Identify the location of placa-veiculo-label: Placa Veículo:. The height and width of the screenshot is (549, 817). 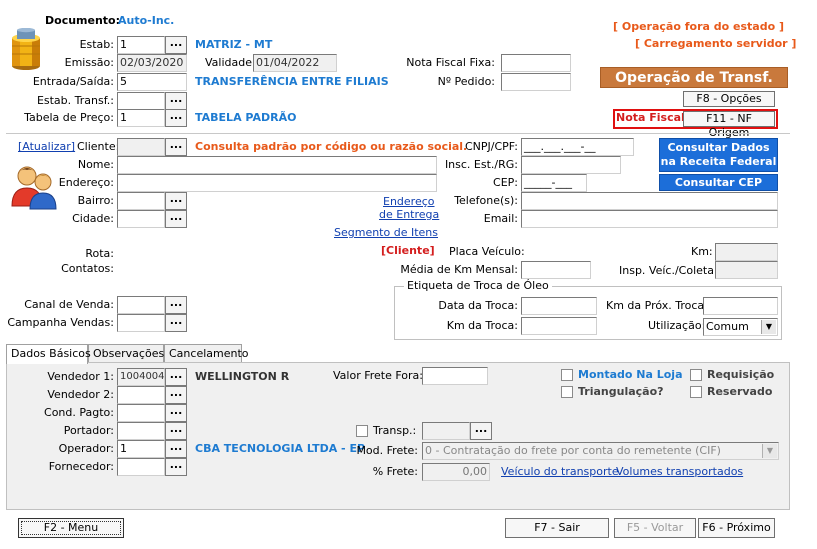
(487, 251).